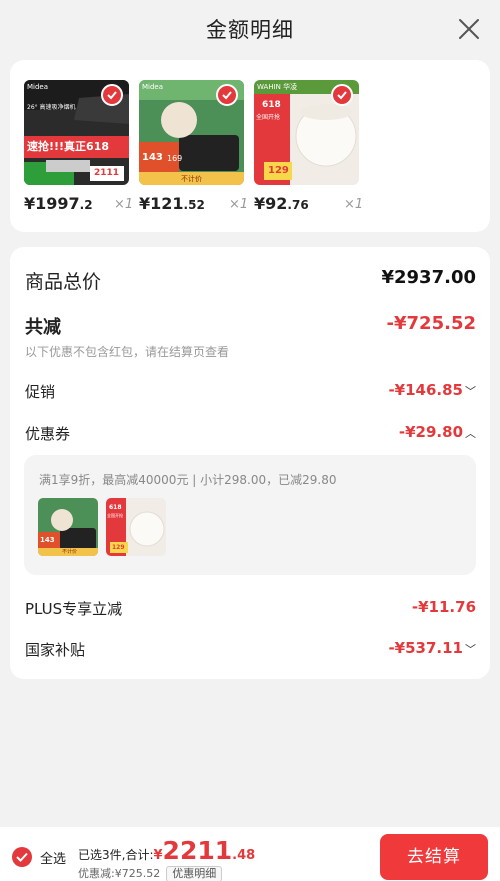 The height and width of the screenshot is (881, 500). I want to click on promo-value: -¥146.85 ﹀, so click(432, 390).